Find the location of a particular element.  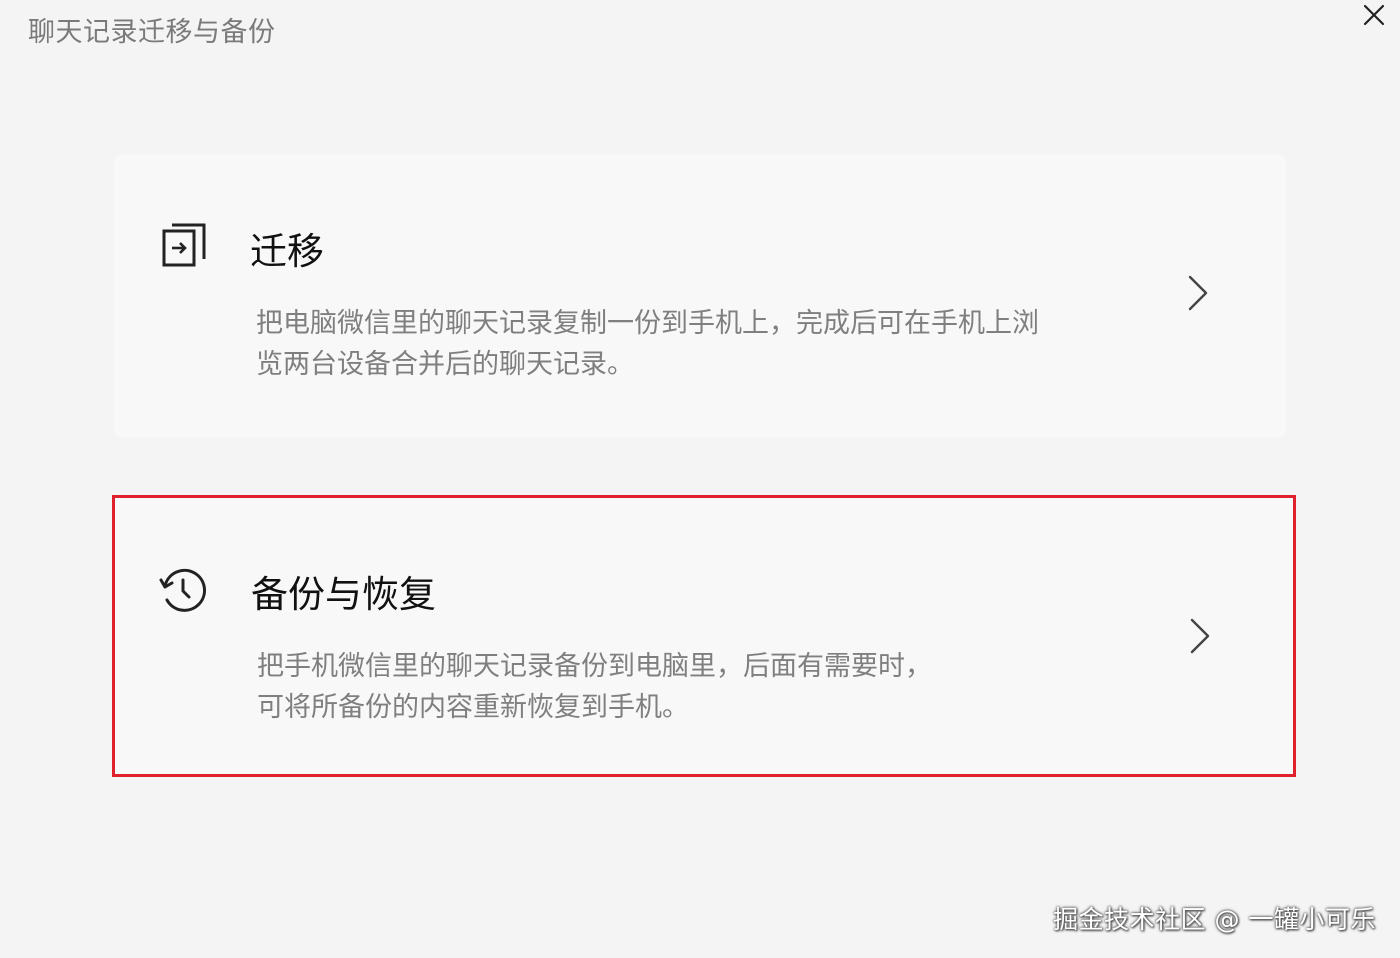

backup-restore-heading: 备份与恢复 is located at coordinates (343, 594).